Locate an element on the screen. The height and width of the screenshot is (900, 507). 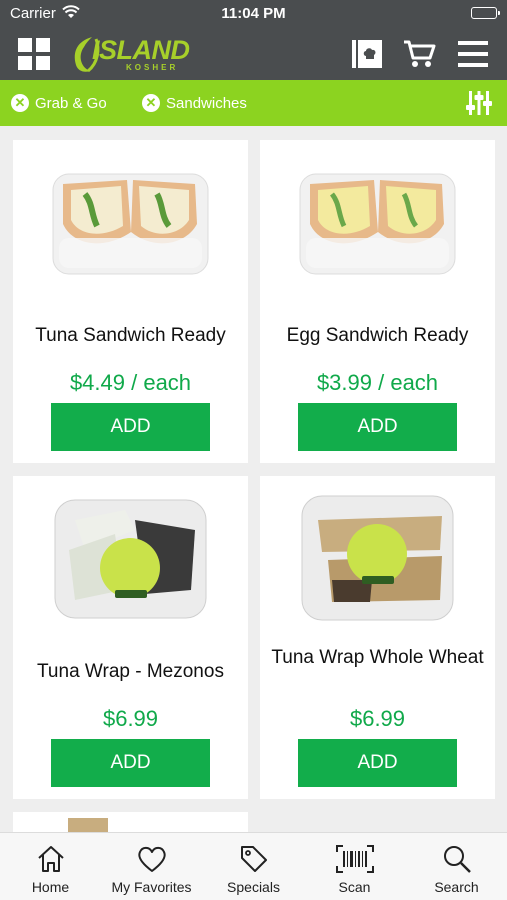
tab-home: Home is located at coordinates (50, 866).